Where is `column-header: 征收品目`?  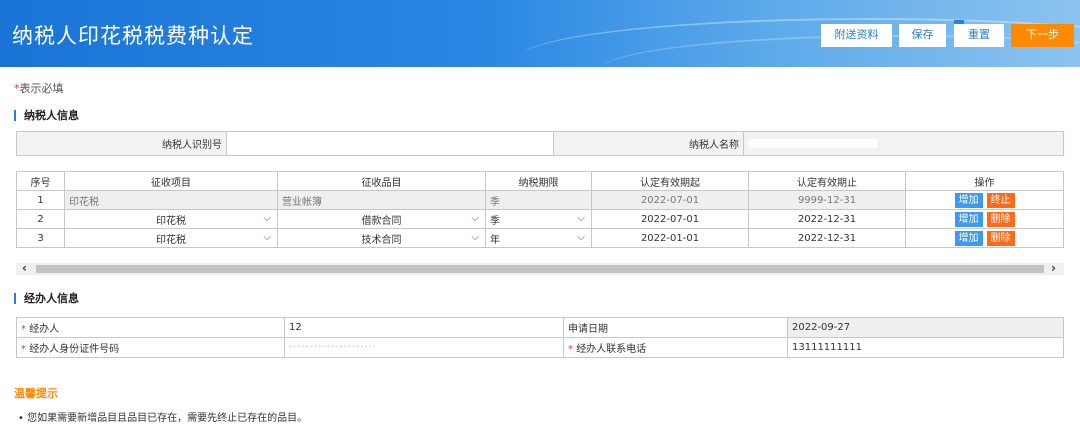 column-header: 征收品目 is located at coordinates (381, 181).